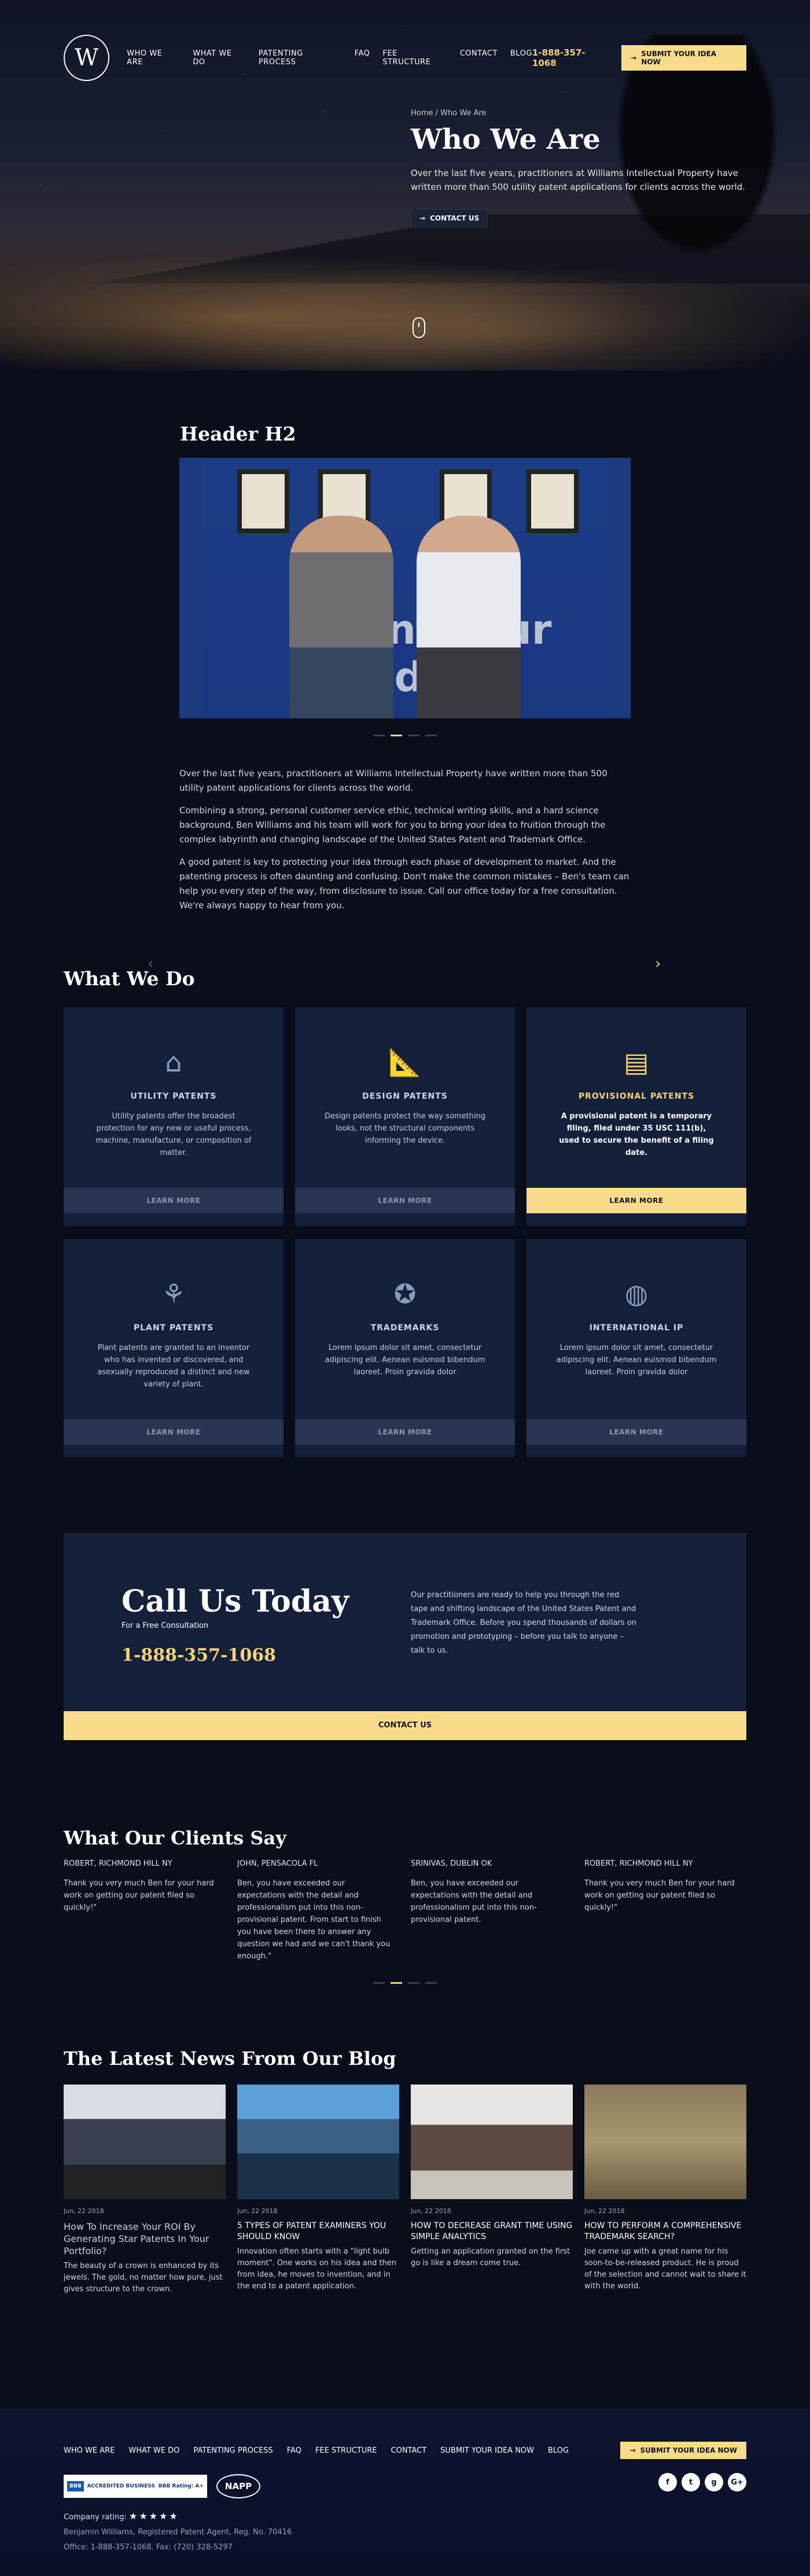  What do you see at coordinates (419, 327) in the screenshot?
I see `scroll-mouse-icon` at bounding box center [419, 327].